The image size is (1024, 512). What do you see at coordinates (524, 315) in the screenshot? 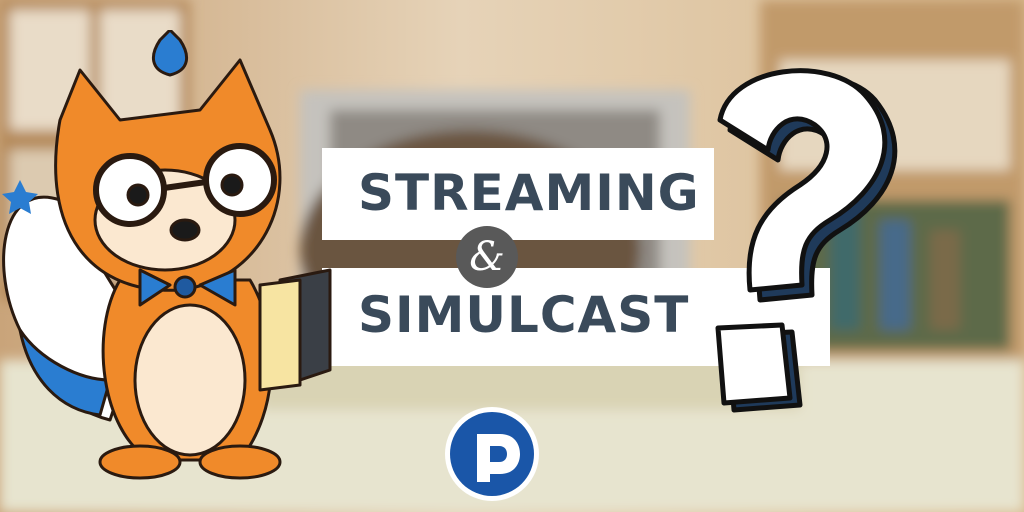
I see `title-simulcast: SIMULCAST` at bounding box center [524, 315].